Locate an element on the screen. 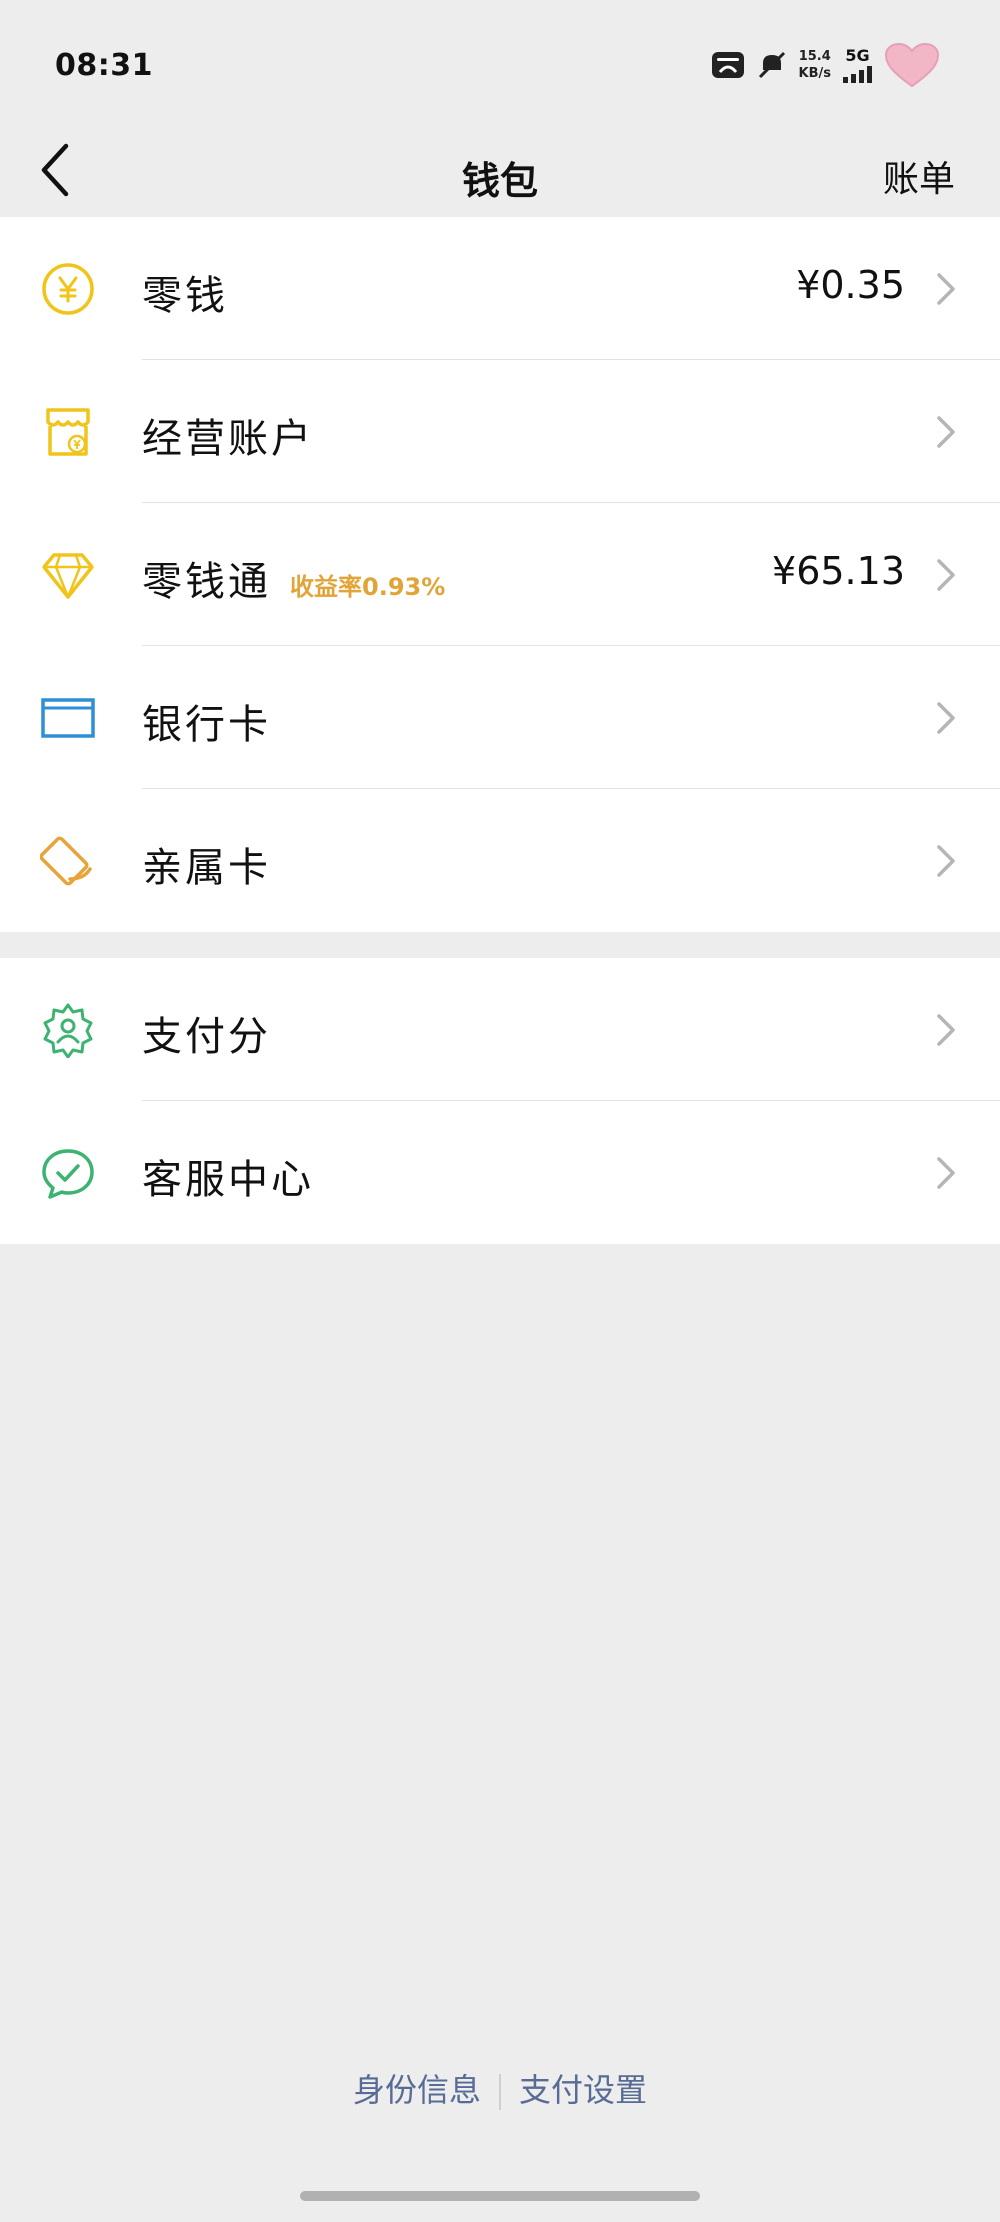 The image size is (1000, 2222). yuan-coin-icon is located at coordinates (68, 289).